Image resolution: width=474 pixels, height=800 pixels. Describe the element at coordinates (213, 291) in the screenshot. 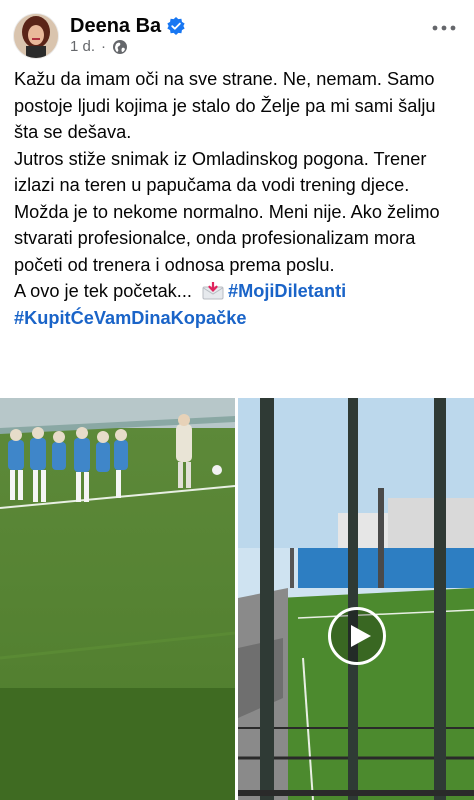

I see `incoming-envelope-icon` at that location.